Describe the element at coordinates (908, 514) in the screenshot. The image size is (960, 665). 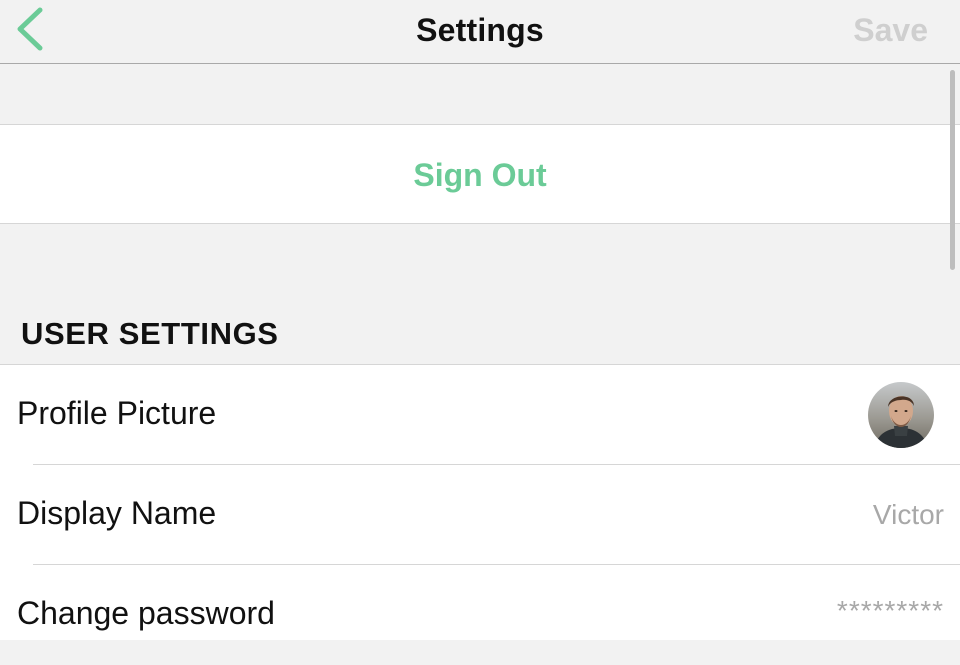
I see `display-name-value: Victor` at that location.